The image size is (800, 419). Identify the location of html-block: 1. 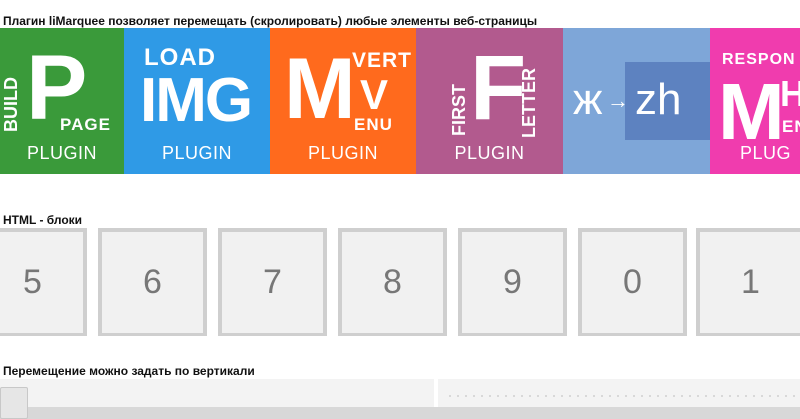
(748, 282).